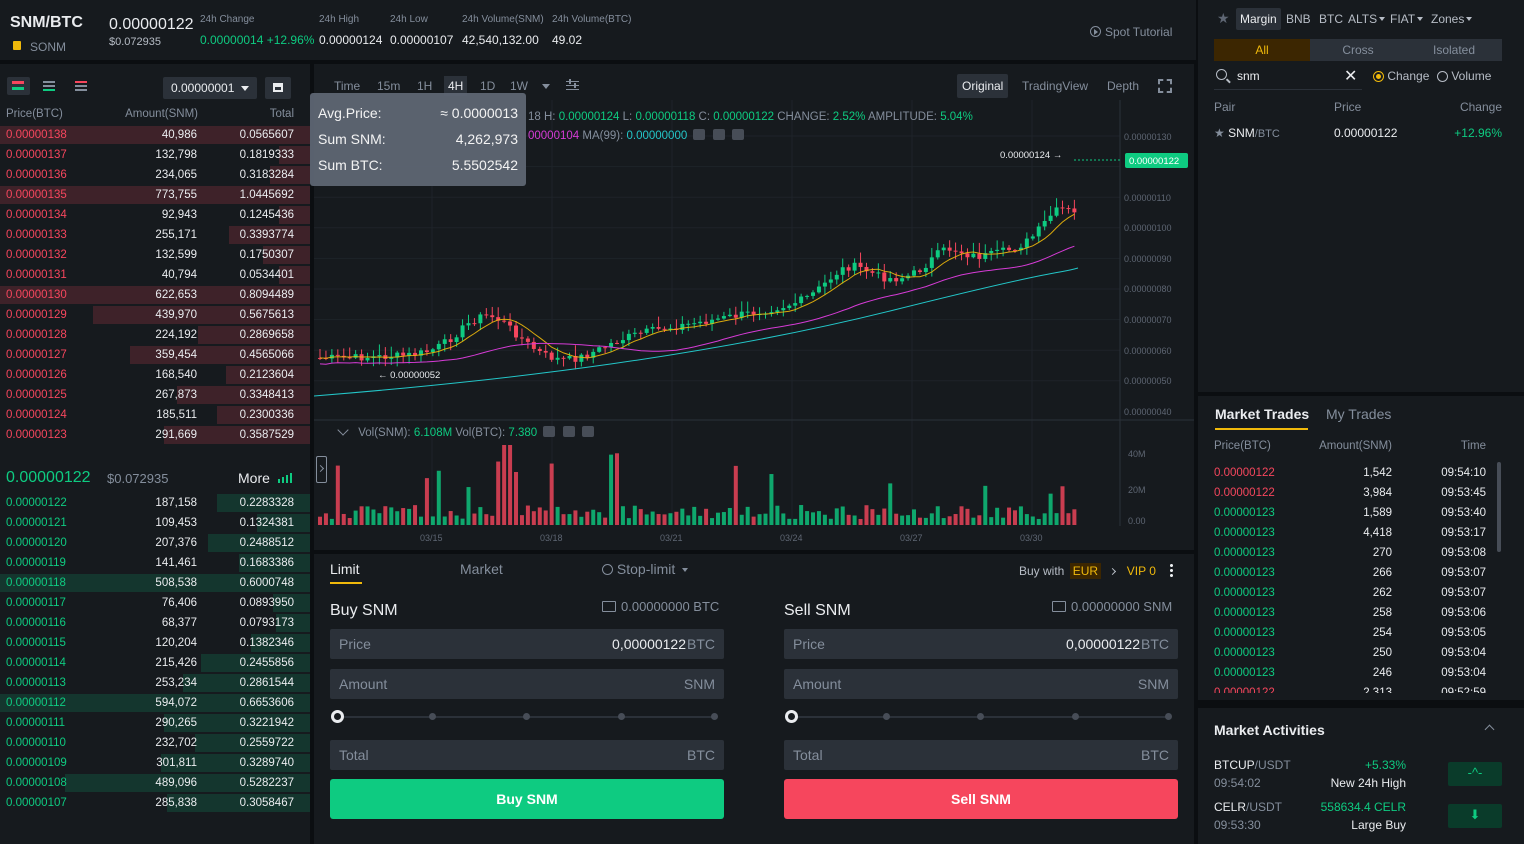  Describe the element at coordinates (155, 315) in the screenshot. I see `orderbook-row: 0.00000129 439,970 0.5675613` at that location.